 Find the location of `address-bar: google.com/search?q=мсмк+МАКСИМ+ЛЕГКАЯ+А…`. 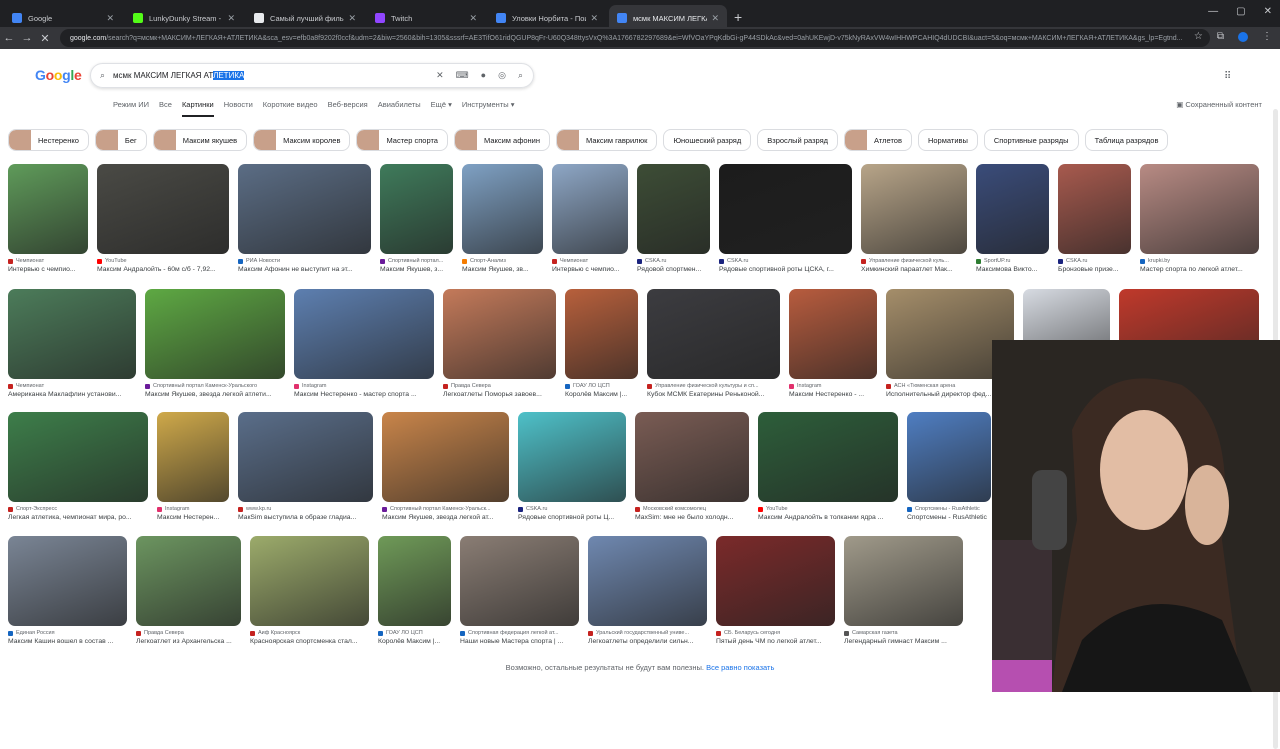

address-bar: google.com/search?q=мсмк+МАКСИМ+ЛЕГКАЯ+А… is located at coordinates (635, 38).